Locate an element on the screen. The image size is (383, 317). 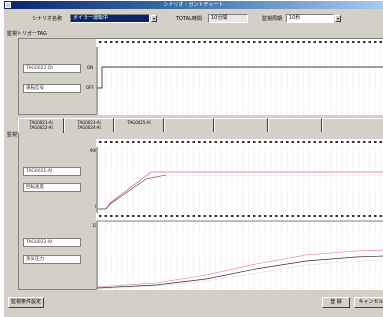
system-menu-icon is located at coordinates (8, 5).